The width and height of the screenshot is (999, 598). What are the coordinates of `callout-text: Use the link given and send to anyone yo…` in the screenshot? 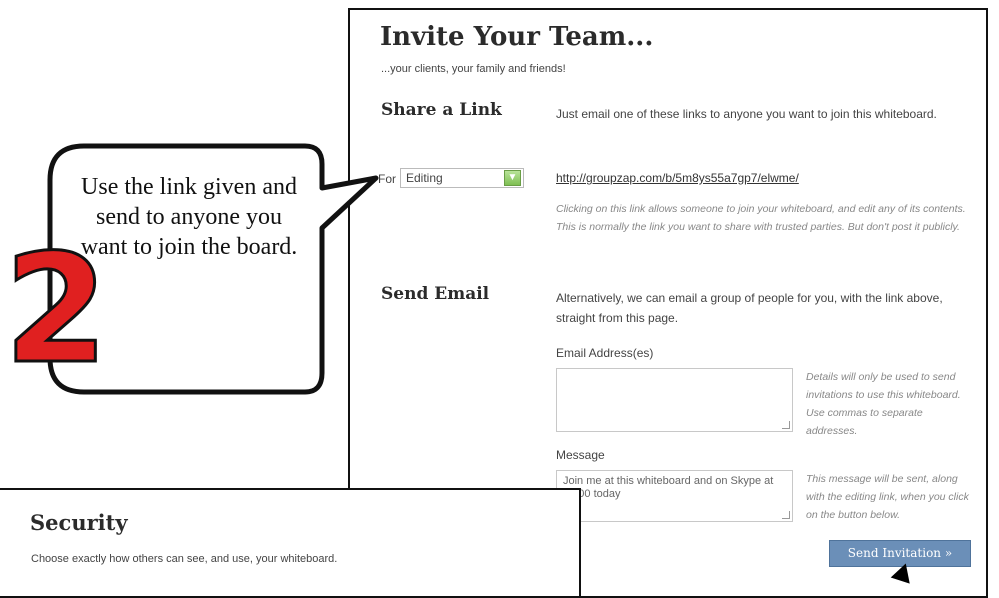 It's located at (189, 217).